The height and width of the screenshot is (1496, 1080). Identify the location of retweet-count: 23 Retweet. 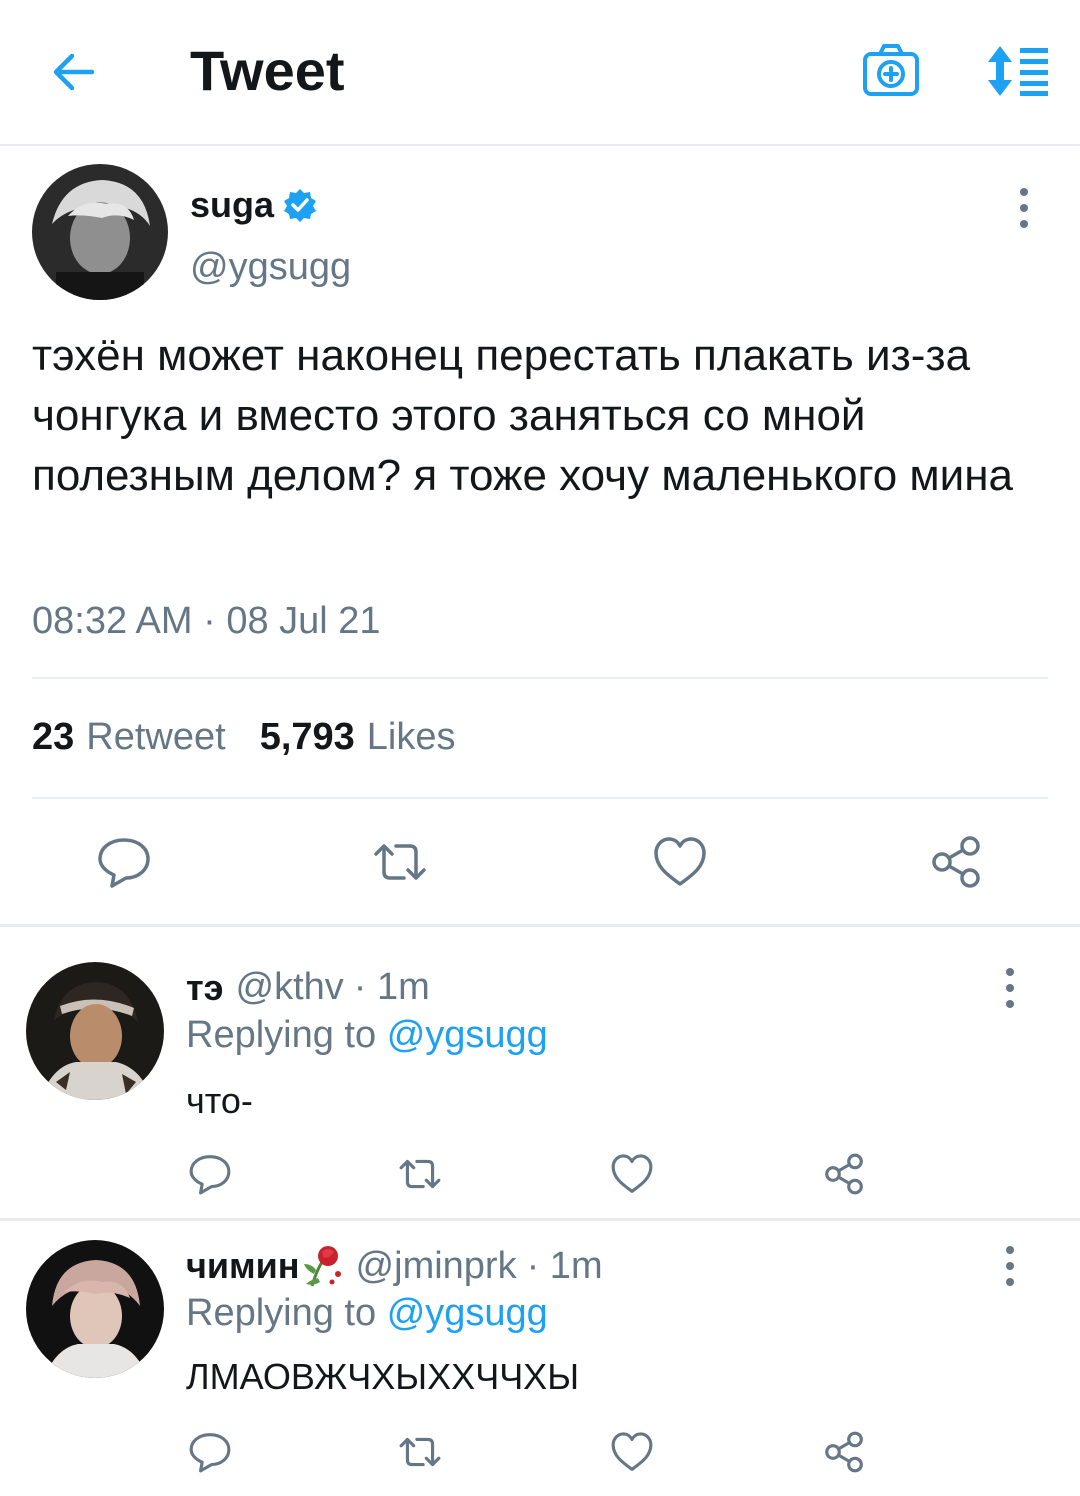
(129, 737).